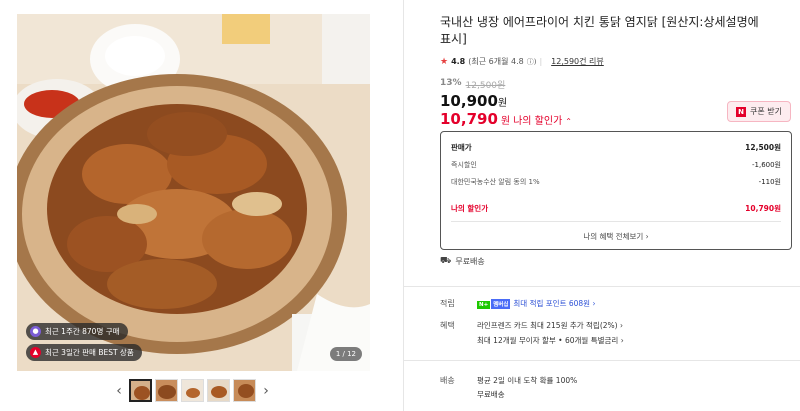 The height and width of the screenshot is (411, 800). Describe the element at coordinates (403, 205) in the screenshot. I see `panel-divider` at that location.